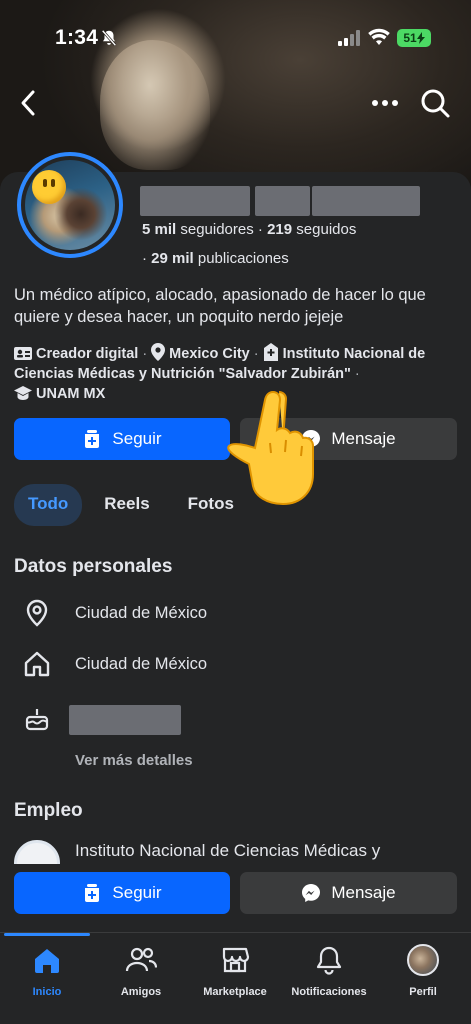  I want to click on hometown-row: Ciudad de México, so click(114, 664).